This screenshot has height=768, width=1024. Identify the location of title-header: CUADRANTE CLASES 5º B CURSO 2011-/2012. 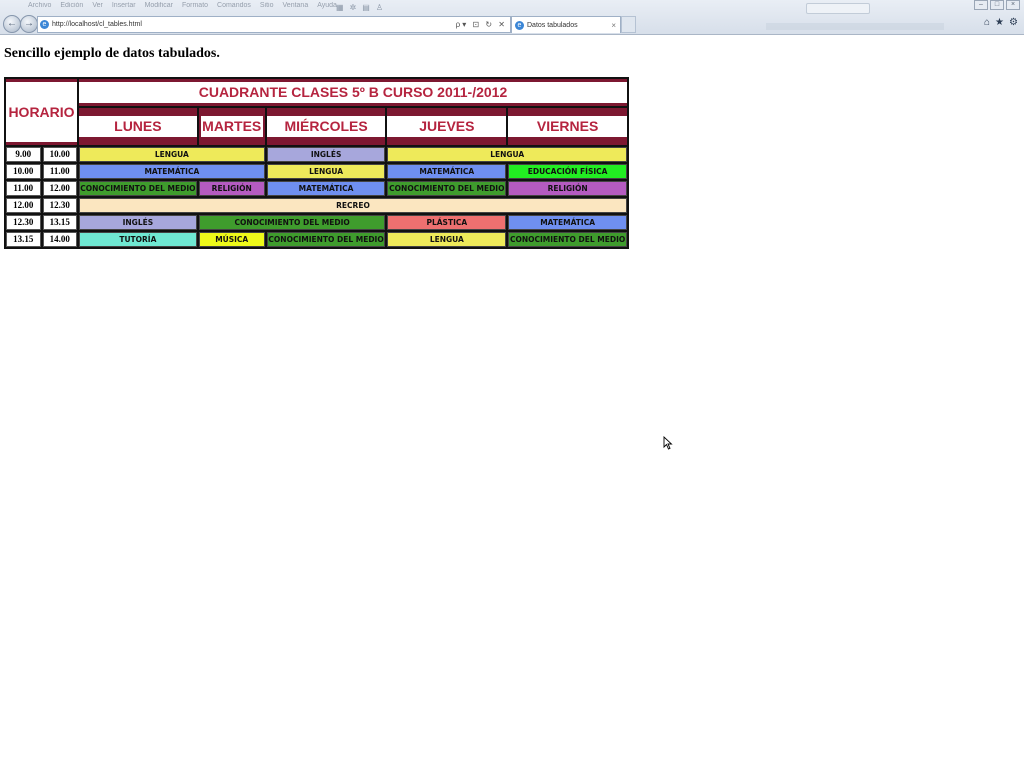
(353, 92).